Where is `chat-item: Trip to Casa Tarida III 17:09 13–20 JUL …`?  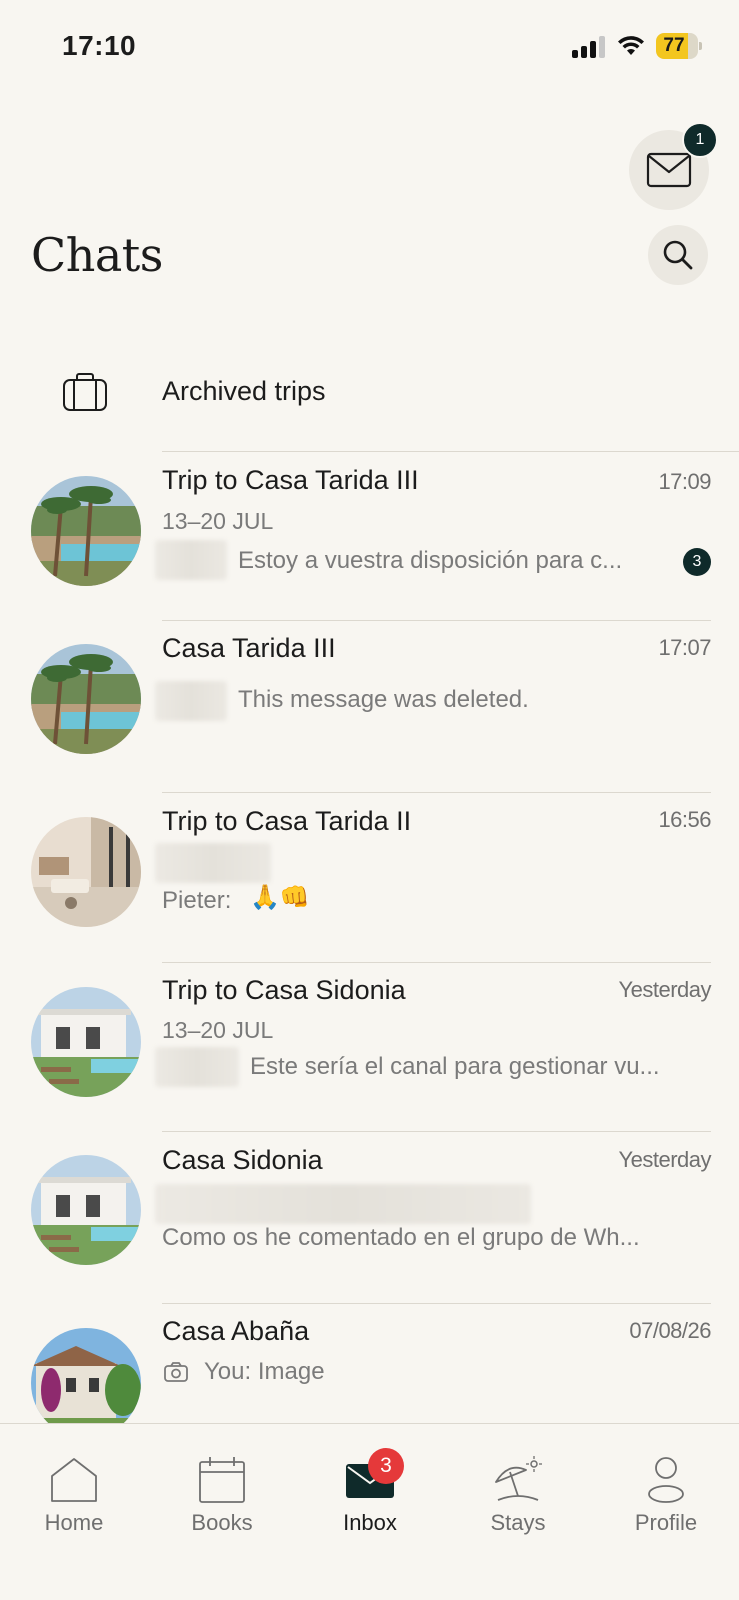
chat-item: Trip to Casa Tarida III 17:09 13–20 JUL … is located at coordinates (369, 537).